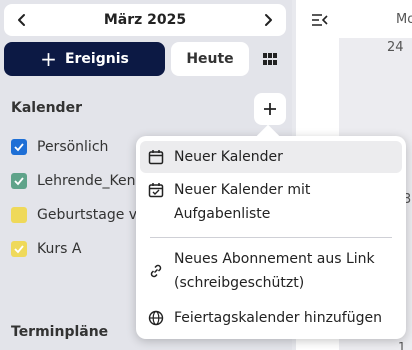 The width and height of the screenshot is (412, 350). Describe the element at coordinates (404, 19) in the screenshot. I see `day-header: Mo` at that location.